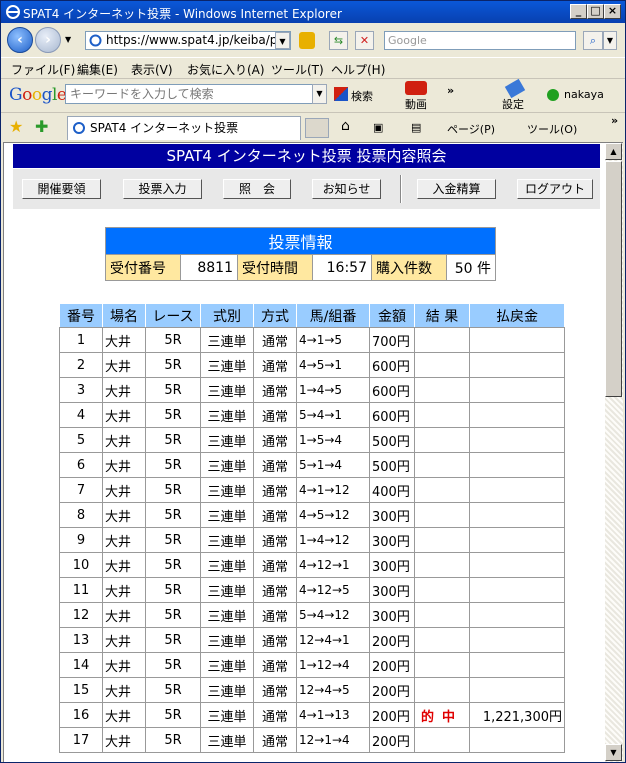 This screenshot has width=626, height=763. What do you see at coordinates (378, 127) in the screenshot?
I see `feeds-icon: ▣` at bounding box center [378, 127].